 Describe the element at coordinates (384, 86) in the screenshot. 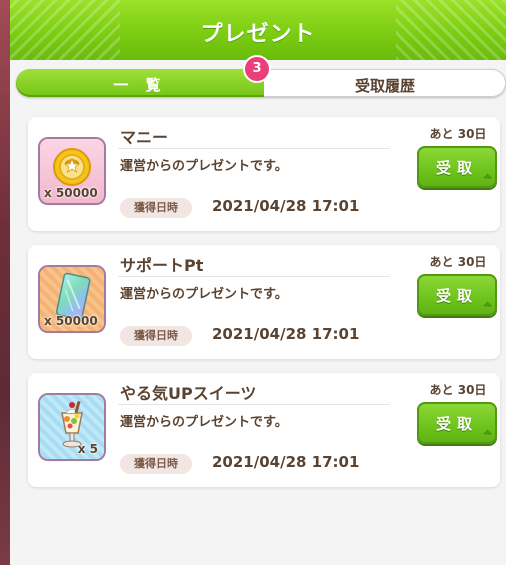

I see `tab-history-label: 受取履歴` at that location.